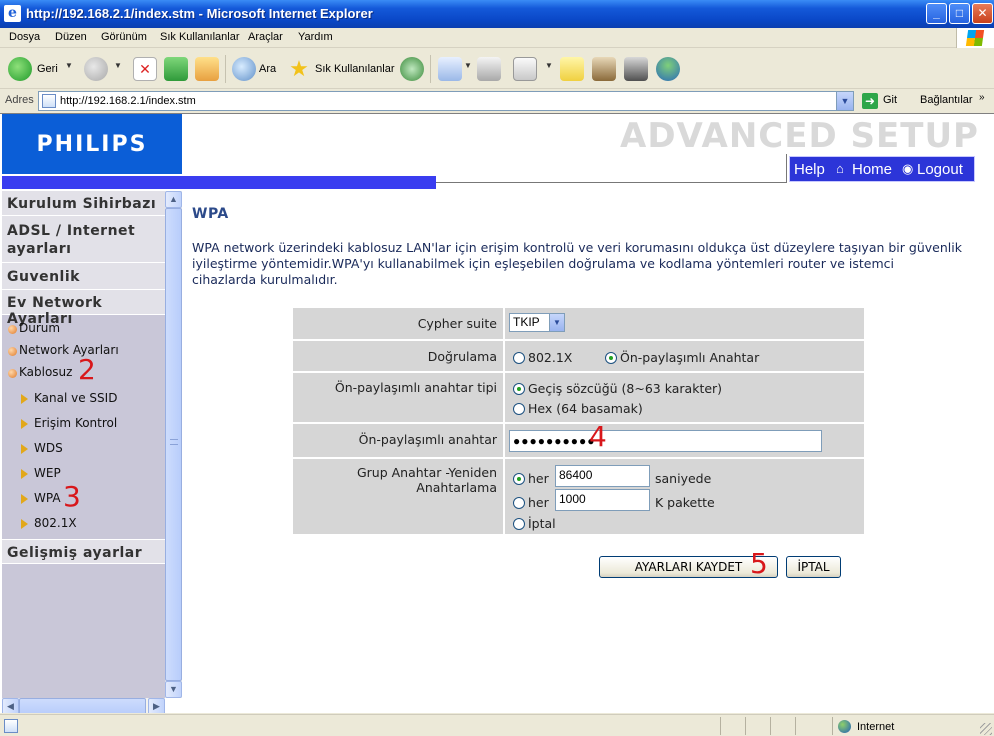  I want to click on home-link: Home, so click(872, 169).